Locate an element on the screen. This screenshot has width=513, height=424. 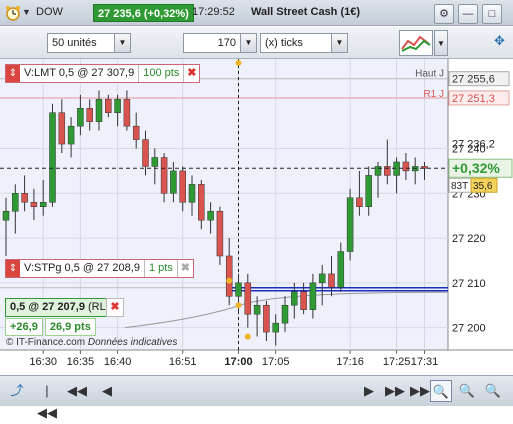
ticks-input: 170 ▼ is located at coordinates (220, 43).